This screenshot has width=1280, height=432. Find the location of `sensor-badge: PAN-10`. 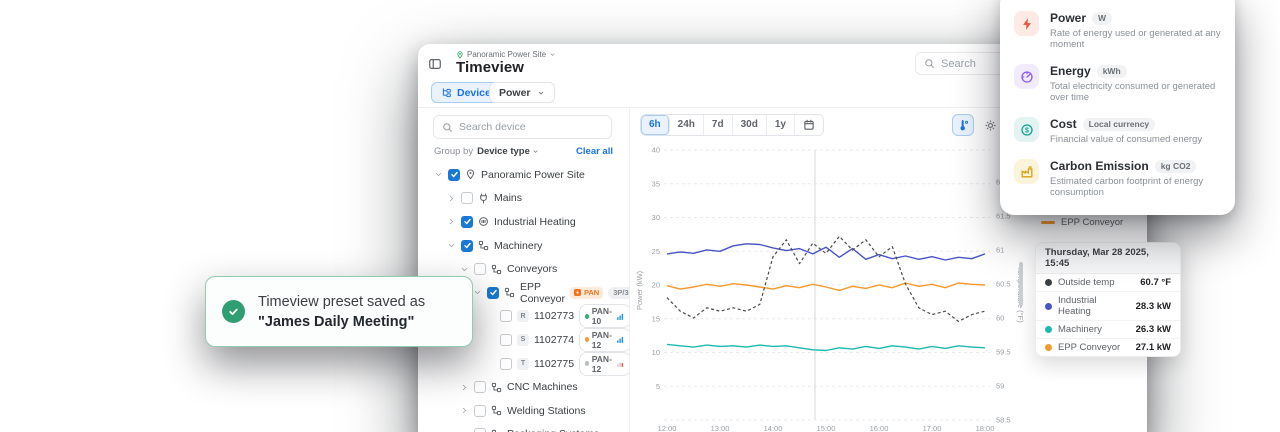

sensor-badge: PAN-10 is located at coordinates (604, 316).